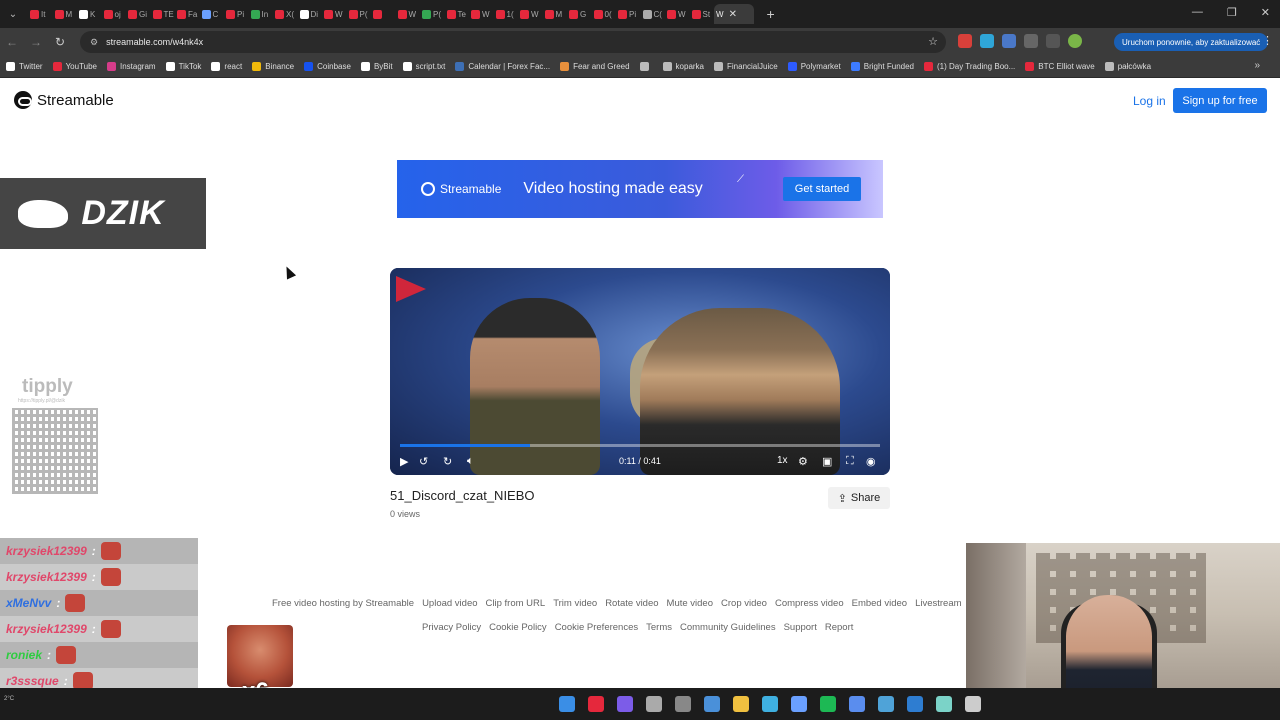 The image size is (1280, 720). Describe the element at coordinates (702, 14) in the screenshot. I see `browser-tab: St` at that location.